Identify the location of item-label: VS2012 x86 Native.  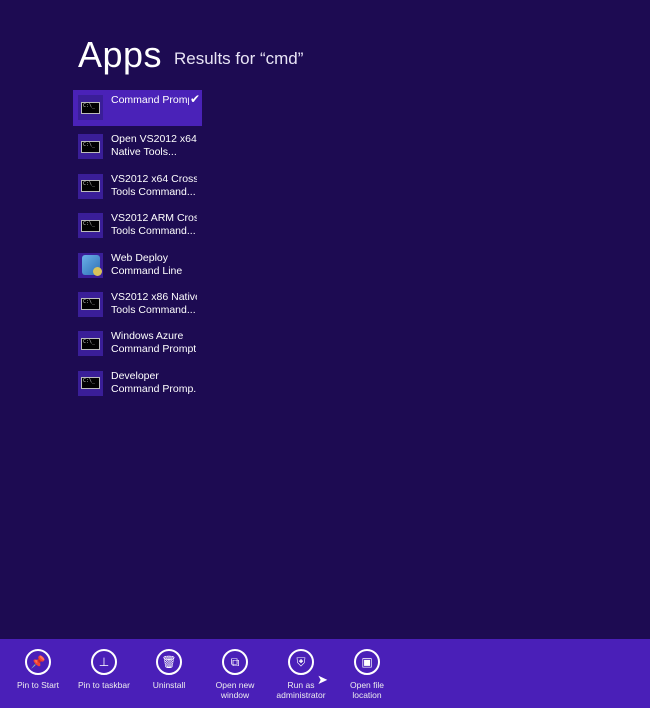
(154, 296).